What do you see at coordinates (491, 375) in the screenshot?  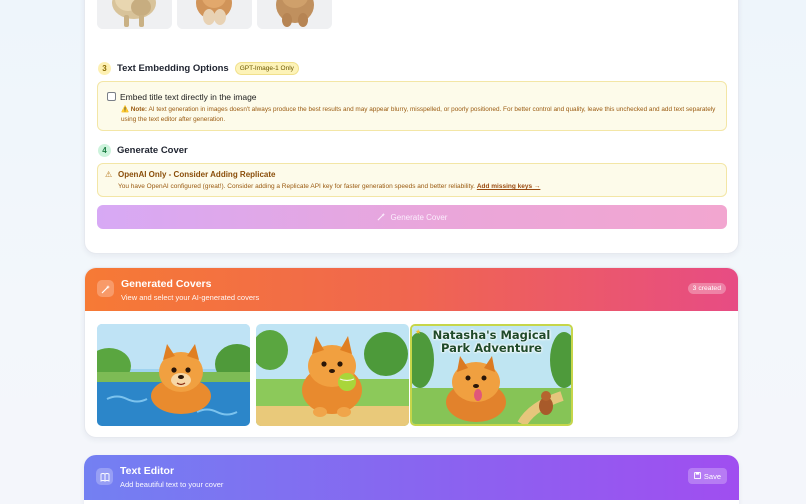 I see `cover-thumbnail-3: ★ Natasha's Magical Park Adventure` at bounding box center [491, 375].